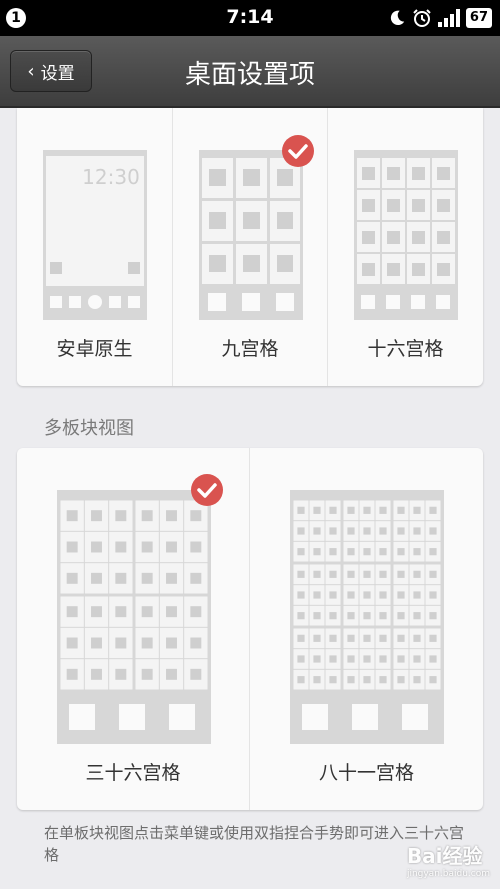 This screenshot has width=500, height=889. I want to click on layout-label-9-grid: 九宫格, so click(250, 349).